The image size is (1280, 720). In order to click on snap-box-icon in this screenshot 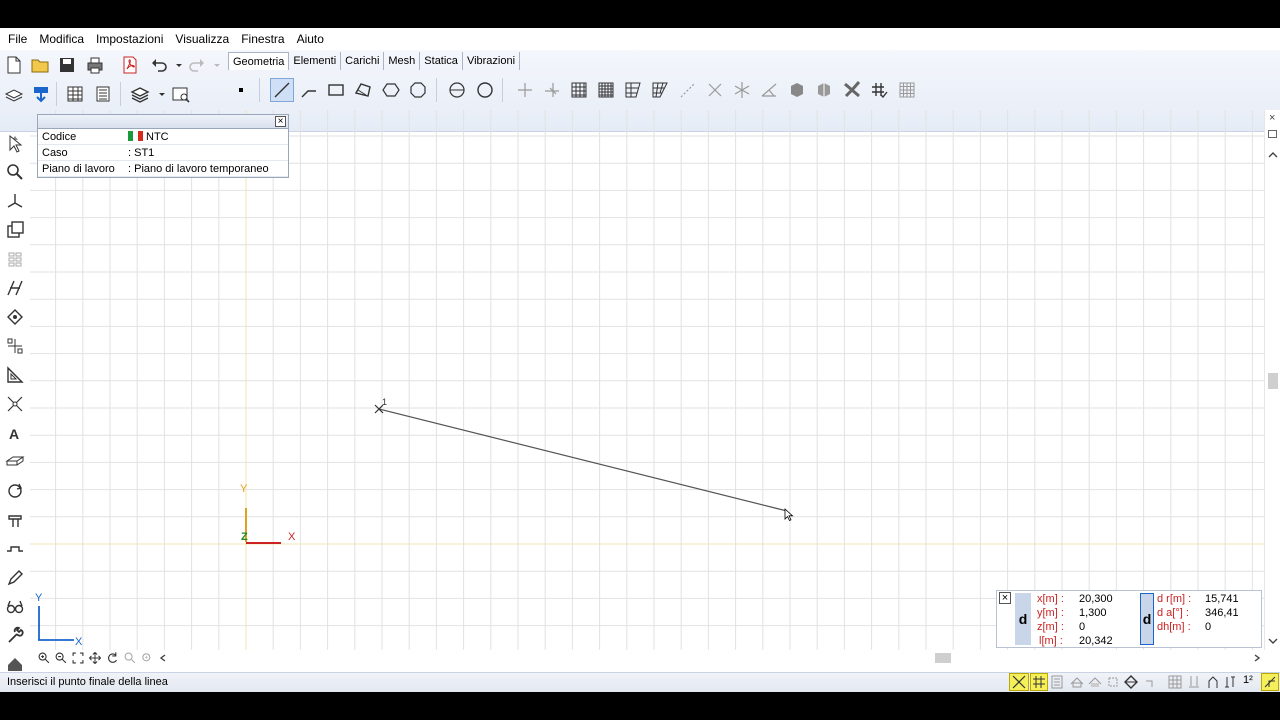, I will do `click(1113, 683)`.